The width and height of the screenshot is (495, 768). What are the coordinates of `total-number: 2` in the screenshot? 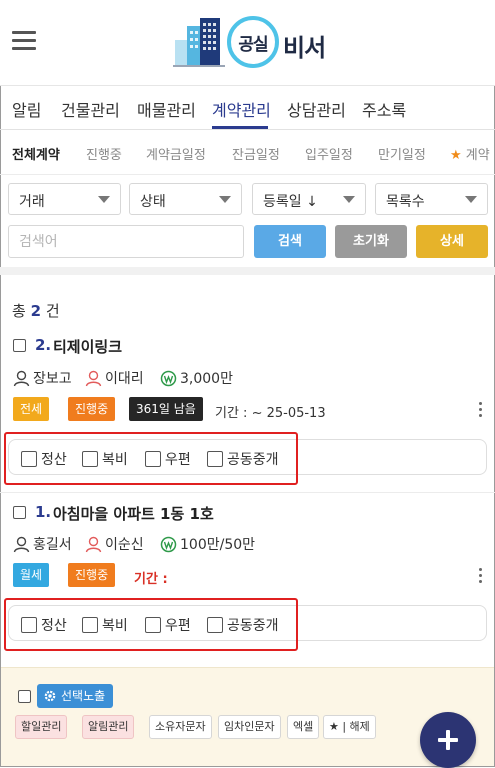 It's located at (36, 311).